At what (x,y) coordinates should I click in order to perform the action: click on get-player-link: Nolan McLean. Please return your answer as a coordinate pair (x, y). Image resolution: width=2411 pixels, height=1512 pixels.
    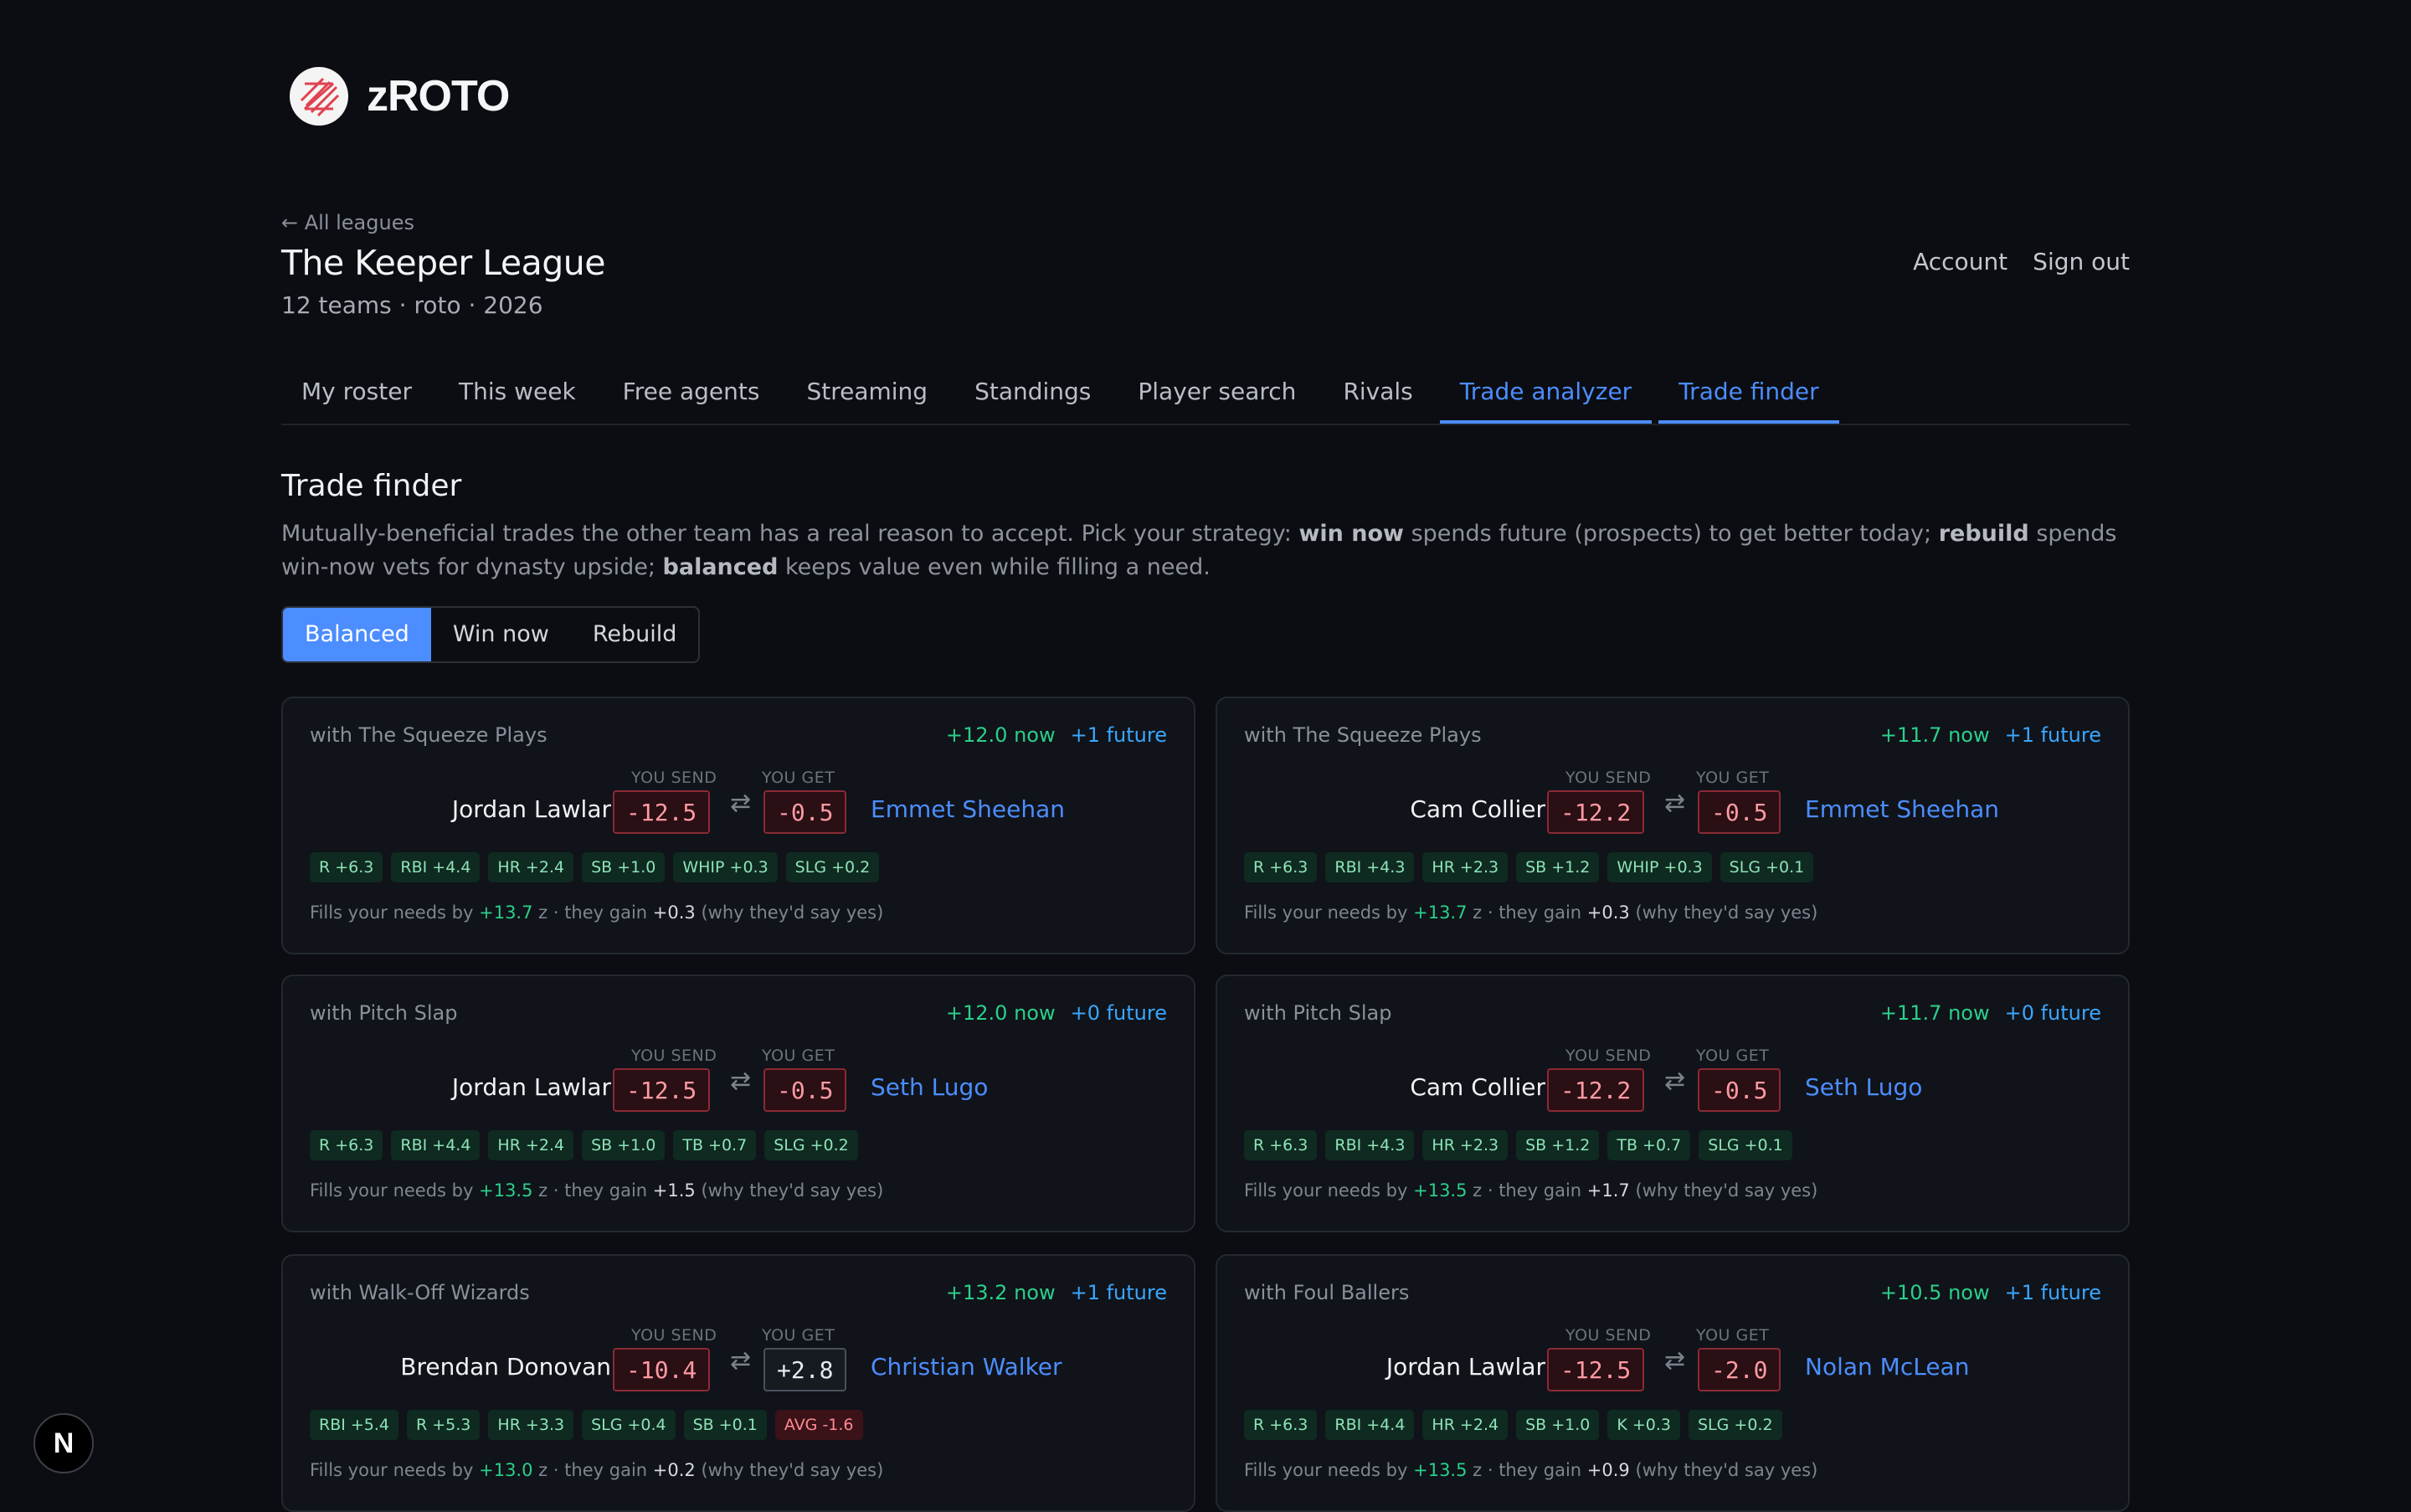
    Looking at the image, I should click on (1887, 1367).